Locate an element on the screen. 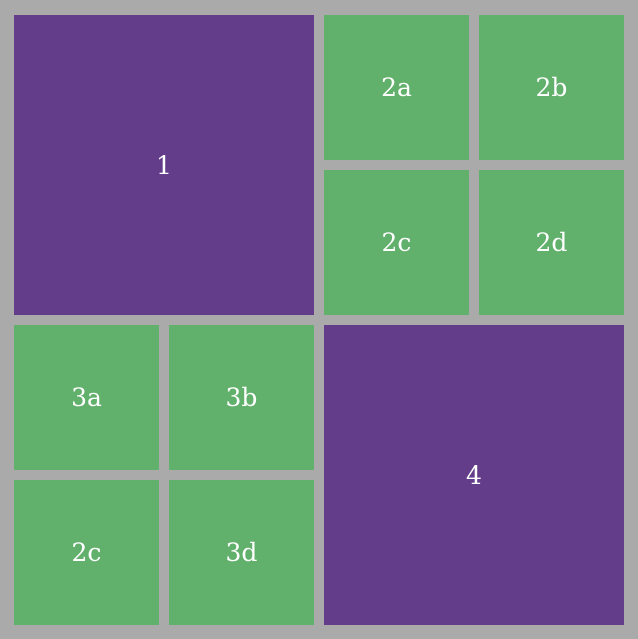 Image resolution: width=638 pixels, height=639 pixels. block-2b: 2b is located at coordinates (551, 87).